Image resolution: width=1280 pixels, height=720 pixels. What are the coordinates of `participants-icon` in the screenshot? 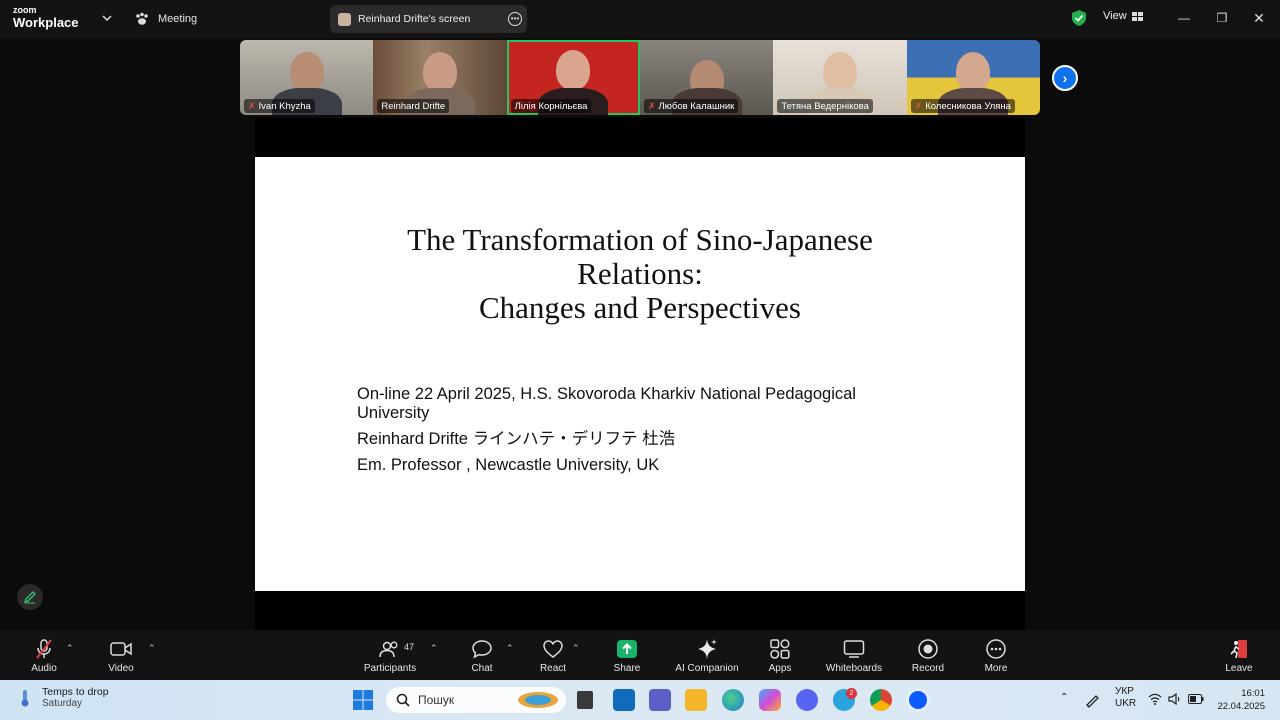 It's located at (388, 649).